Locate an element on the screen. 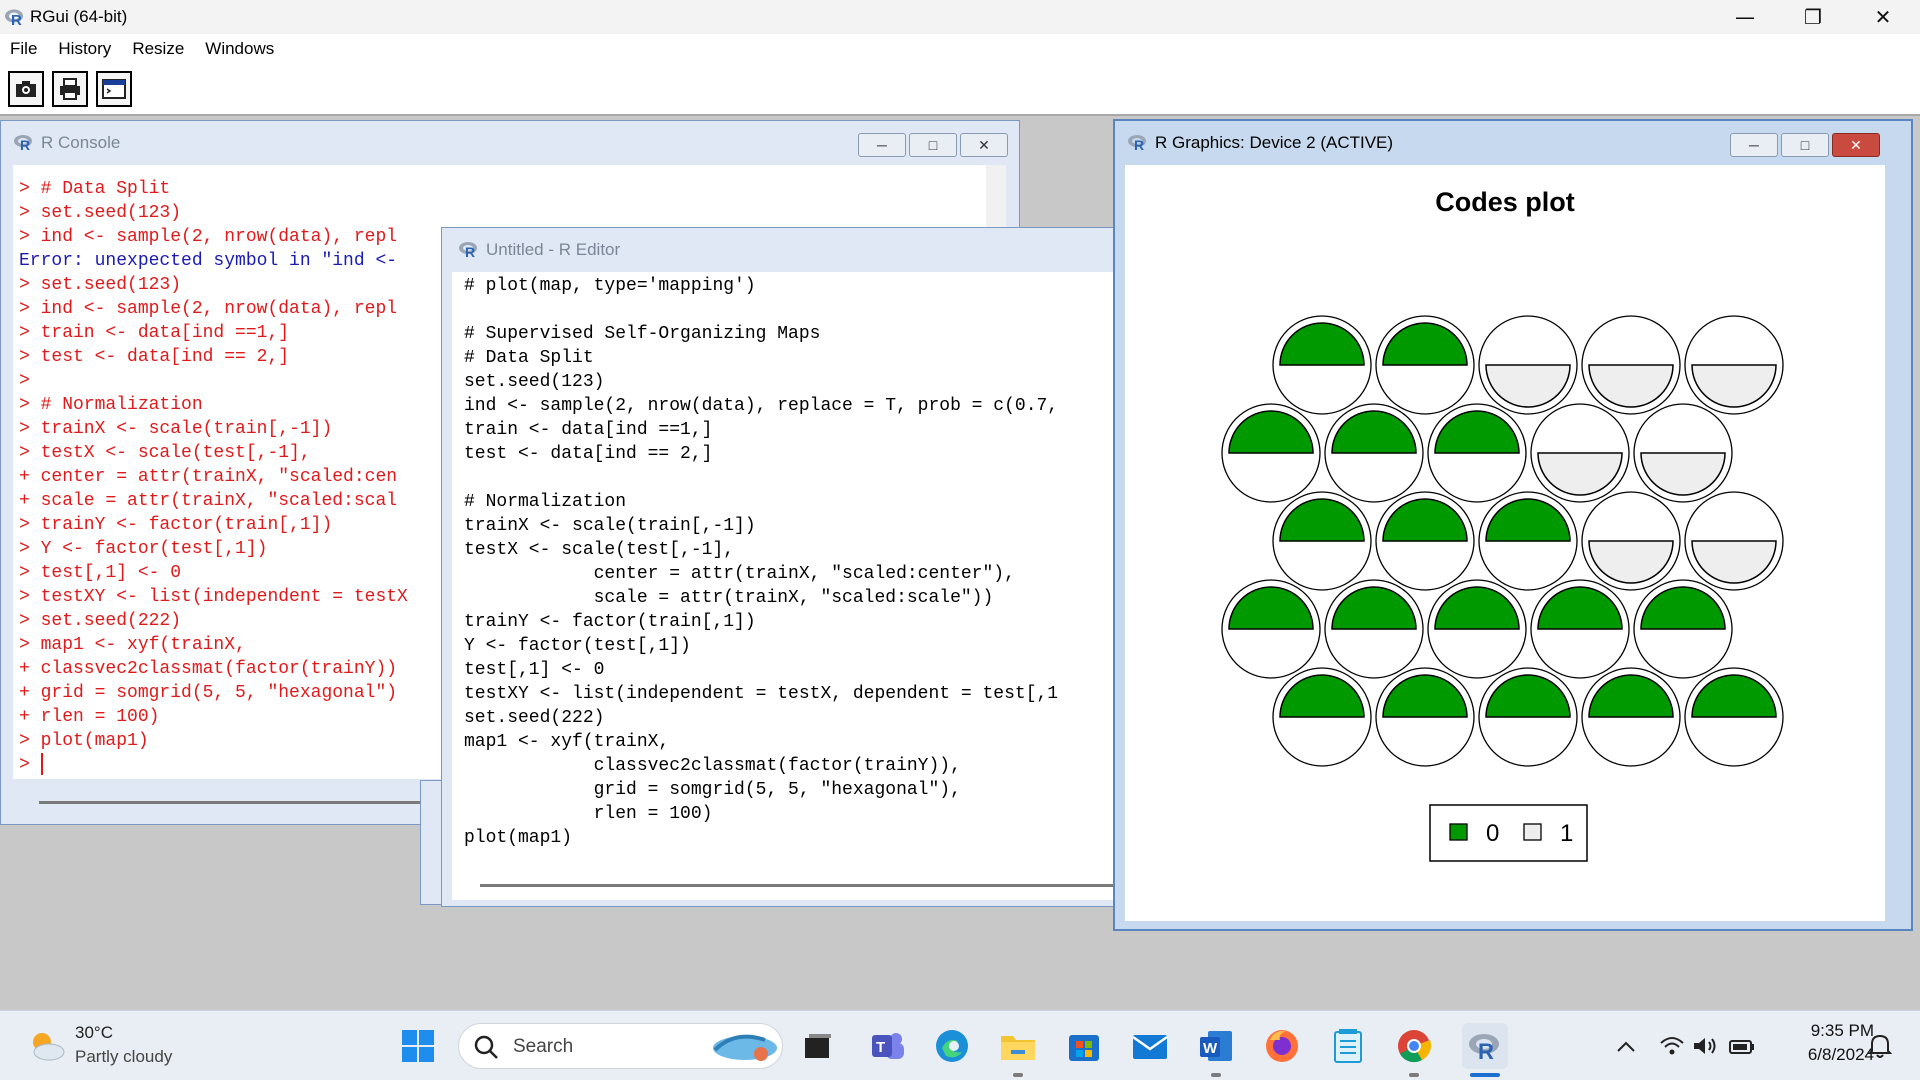 The height and width of the screenshot is (1080, 1920). editor-line: scale = attr(trainX, "scaled:scale")) is located at coordinates (729, 598).